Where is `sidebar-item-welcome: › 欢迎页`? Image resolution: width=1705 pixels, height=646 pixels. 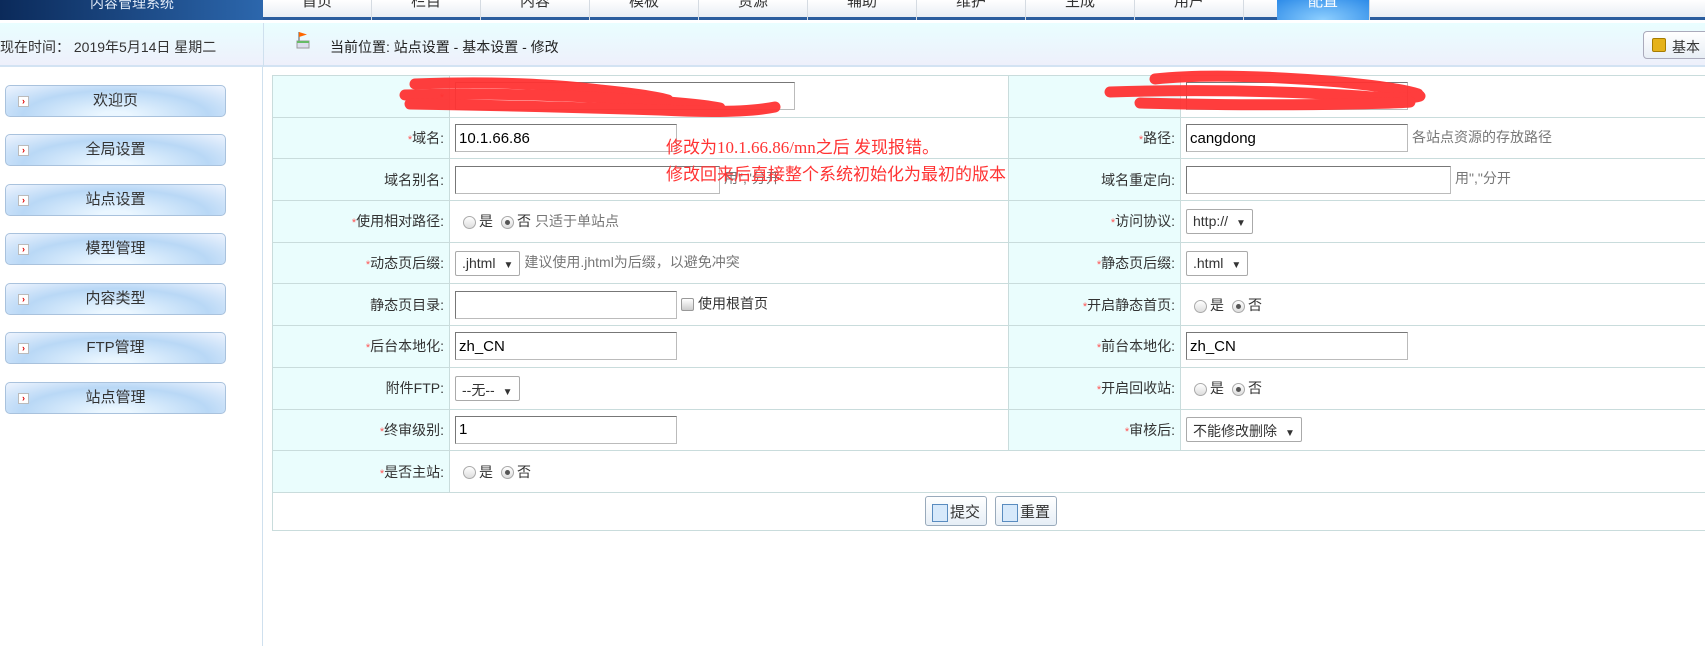 sidebar-item-welcome: › 欢迎页 is located at coordinates (115, 101).